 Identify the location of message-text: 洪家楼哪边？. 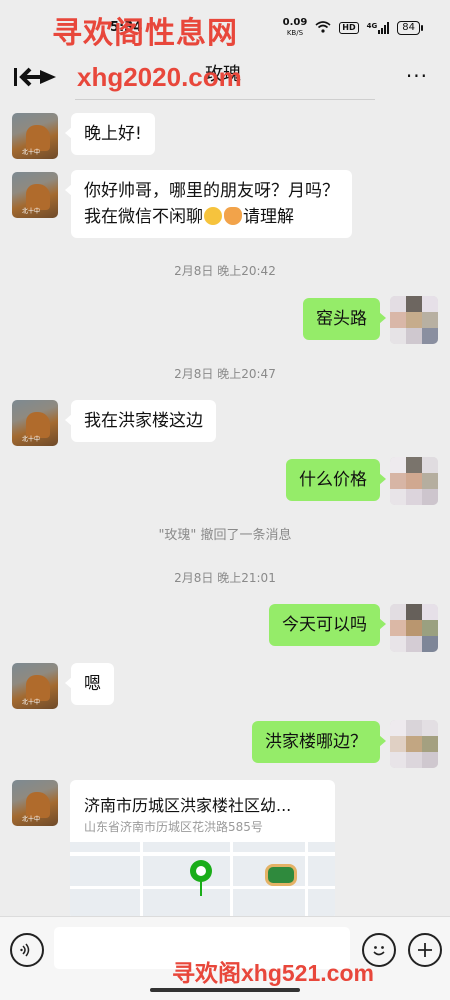
(316, 742).